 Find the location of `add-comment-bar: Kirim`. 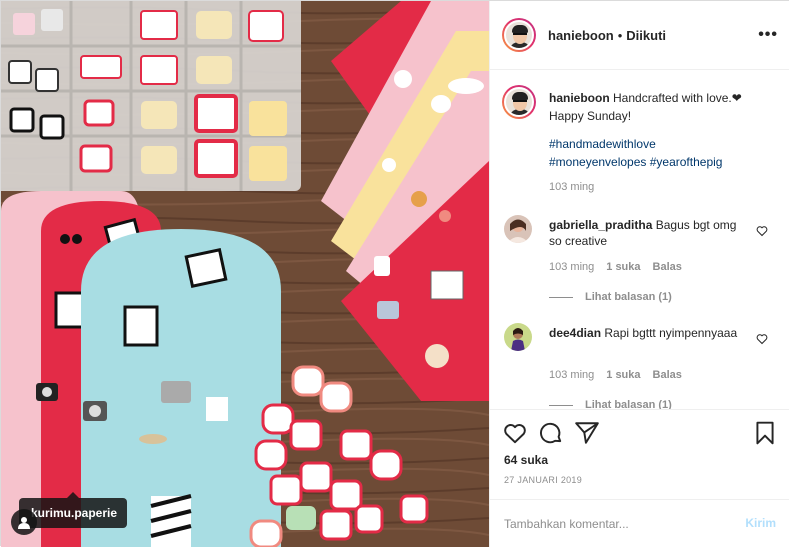

add-comment-bar: Kirim is located at coordinates (639, 523).